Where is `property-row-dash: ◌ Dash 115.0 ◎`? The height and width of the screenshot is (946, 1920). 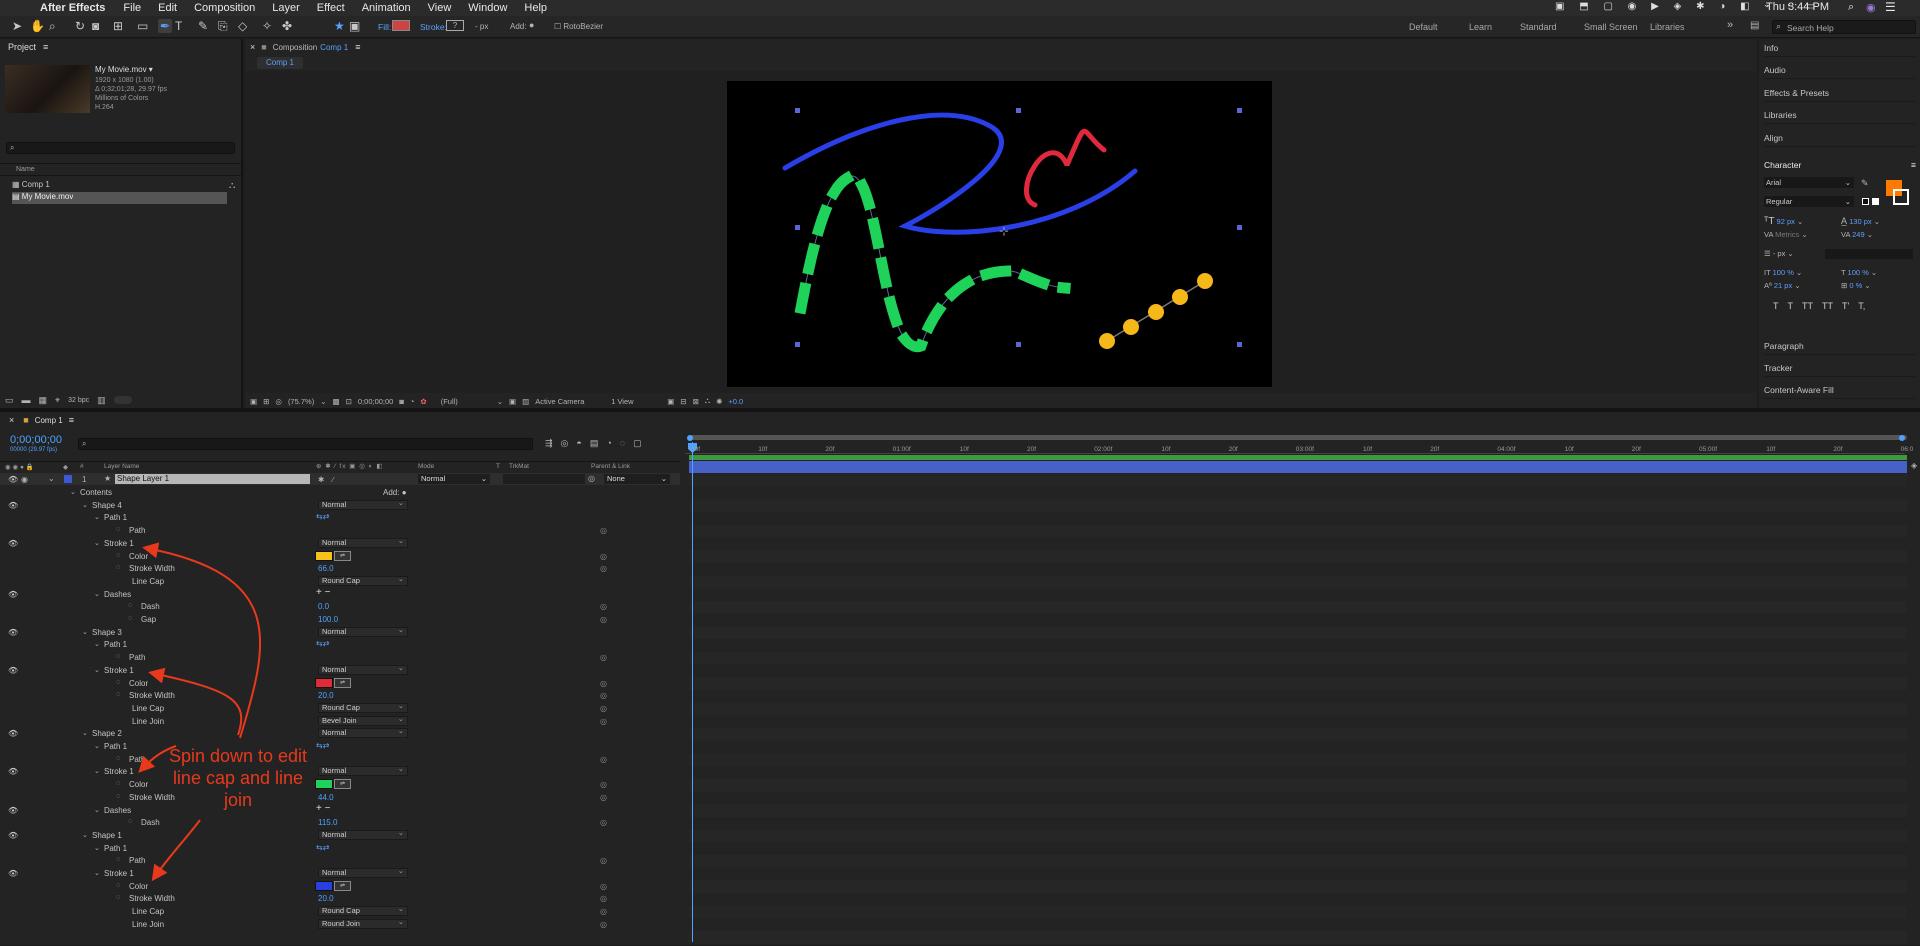
property-row-dash: ◌ Dash 115.0 ◎ is located at coordinates (340, 822).